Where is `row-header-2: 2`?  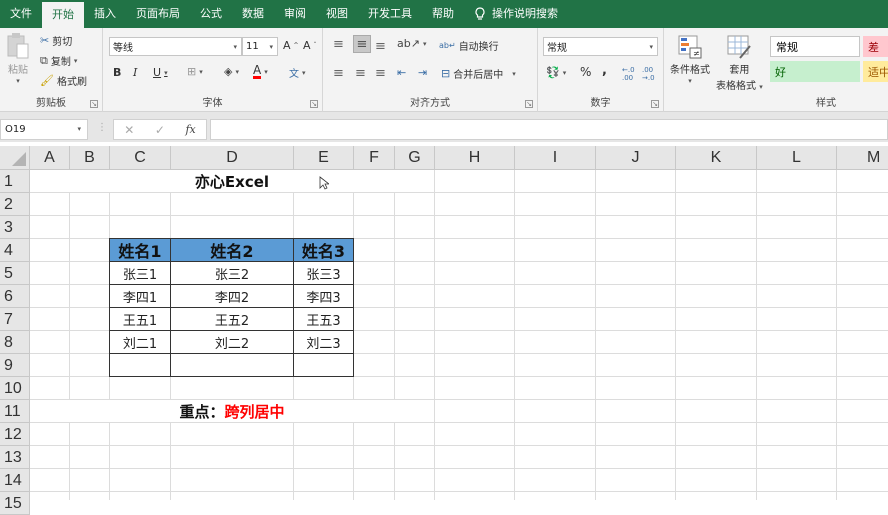
row-header-2: 2 is located at coordinates (15, 204).